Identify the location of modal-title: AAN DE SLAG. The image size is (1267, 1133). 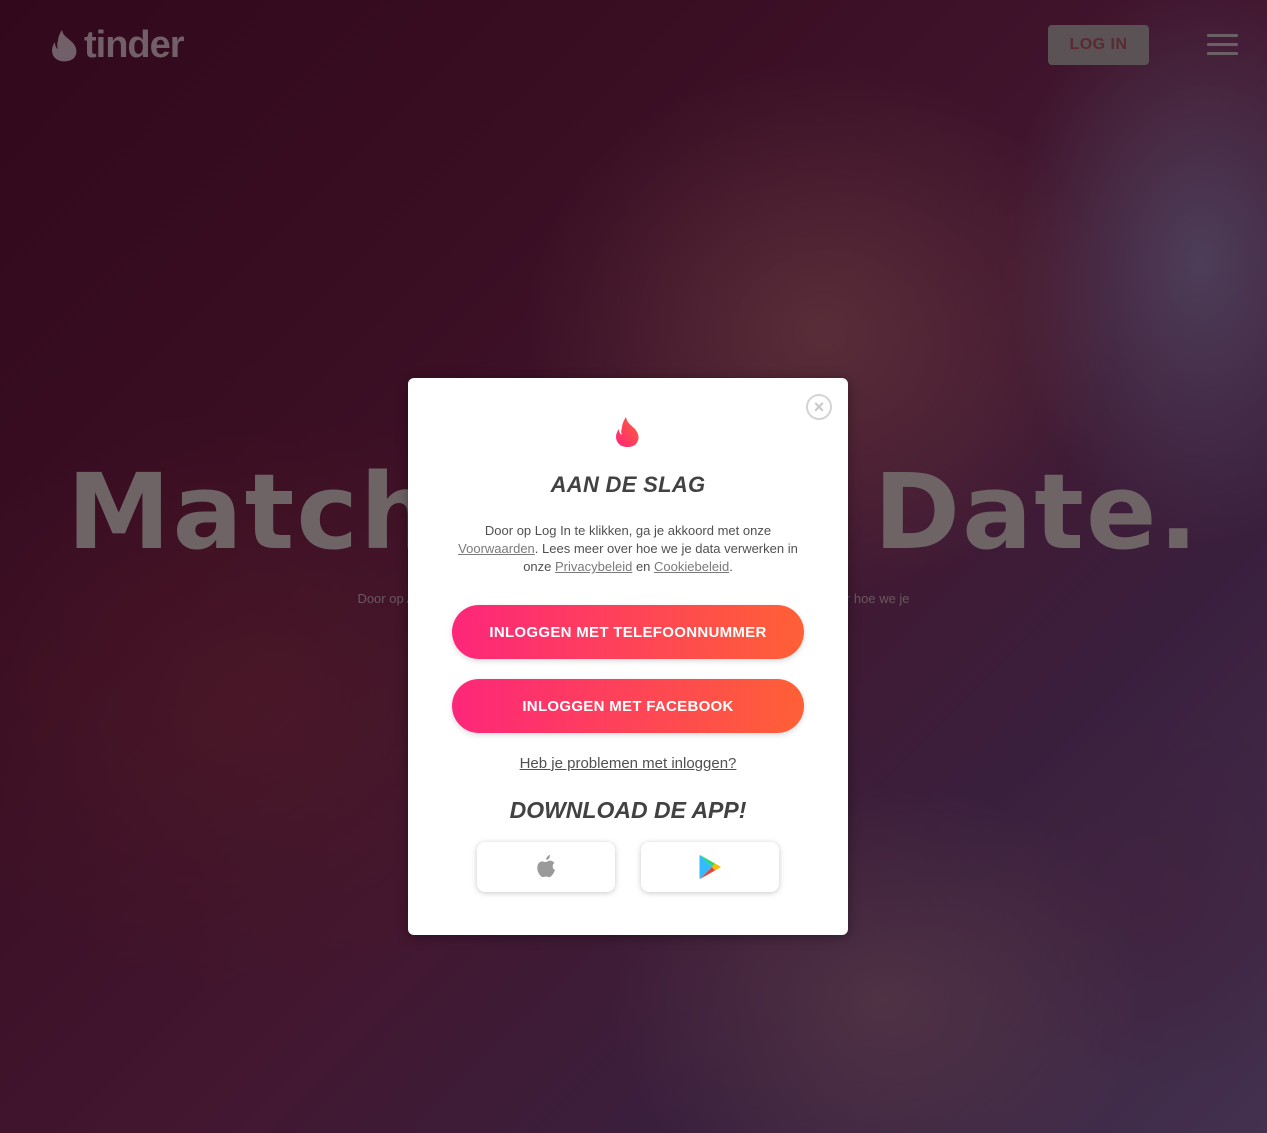
(628, 484).